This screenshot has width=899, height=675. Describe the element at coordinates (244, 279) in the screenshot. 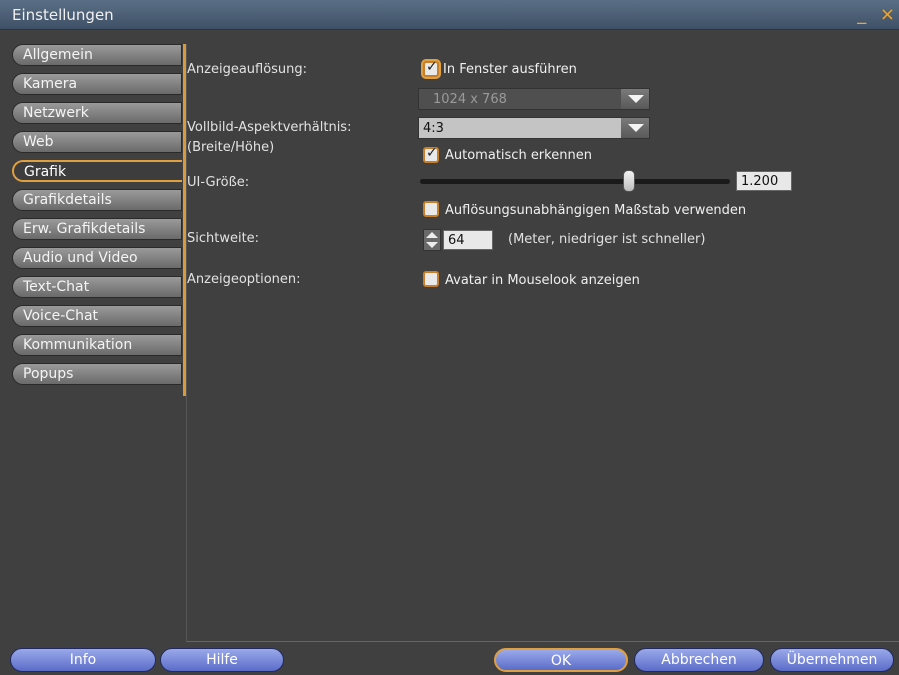

I see `display-options-label: Anzeigeoptionen:` at that location.